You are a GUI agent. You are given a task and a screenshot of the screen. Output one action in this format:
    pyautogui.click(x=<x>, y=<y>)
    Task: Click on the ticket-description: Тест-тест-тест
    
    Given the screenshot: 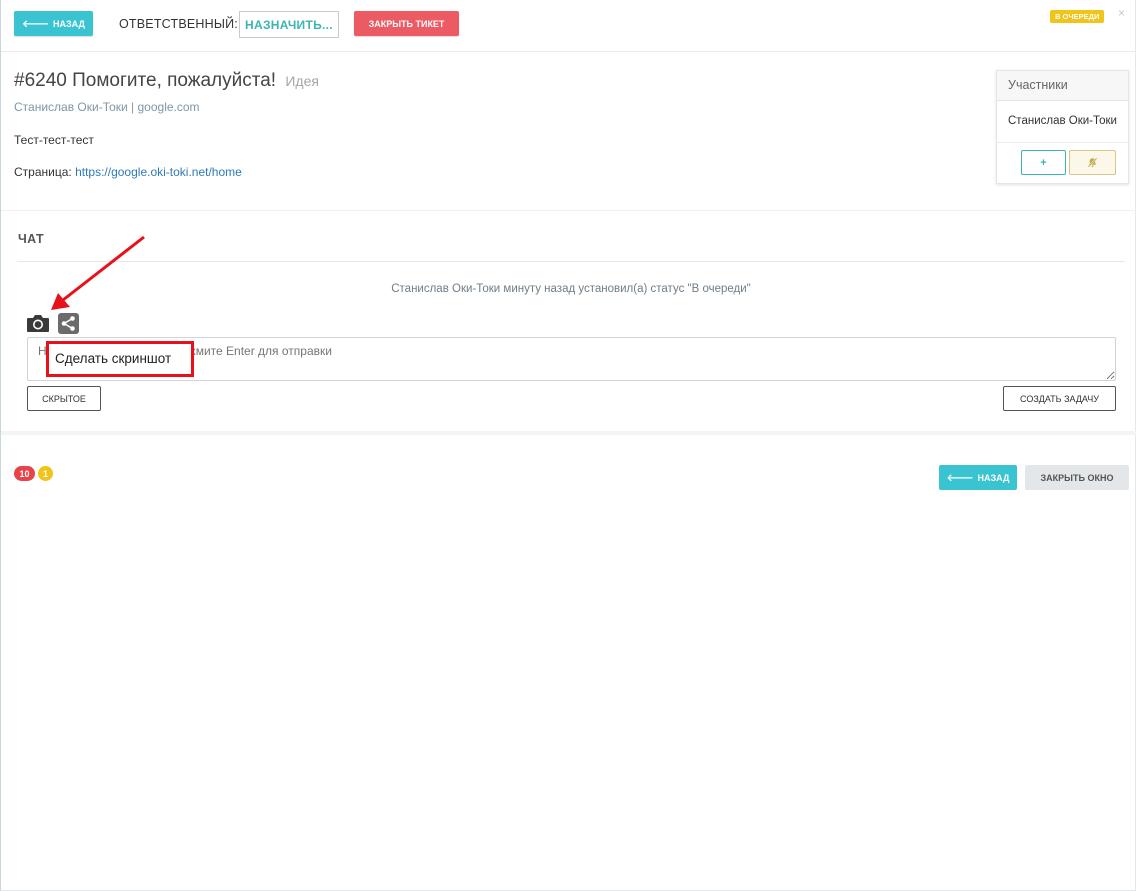 What is the action you would take?
    pyautogui.click(x=54, y=140)
    